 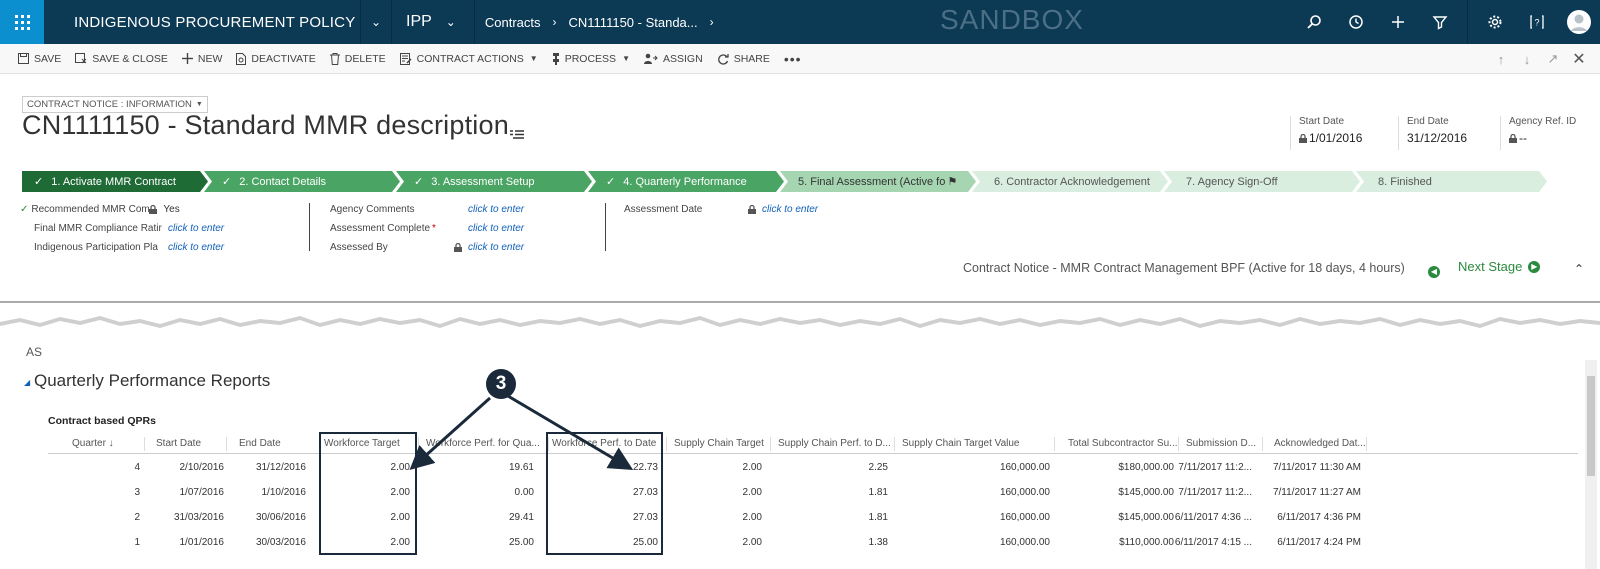 I want to click on next-stage-button: Next Stage ▶, so click(x=1499, y=266).